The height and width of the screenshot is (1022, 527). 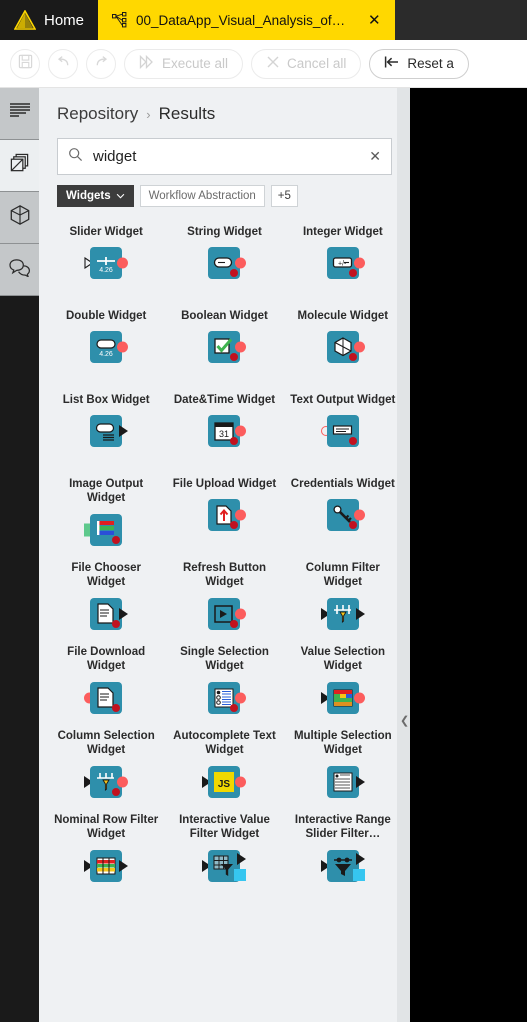 What do you see at coordinates (224, 769) in the screenshot?
I see `node-template-item: Autocomplete Text Widget JS` at bounding box center [224, 769].